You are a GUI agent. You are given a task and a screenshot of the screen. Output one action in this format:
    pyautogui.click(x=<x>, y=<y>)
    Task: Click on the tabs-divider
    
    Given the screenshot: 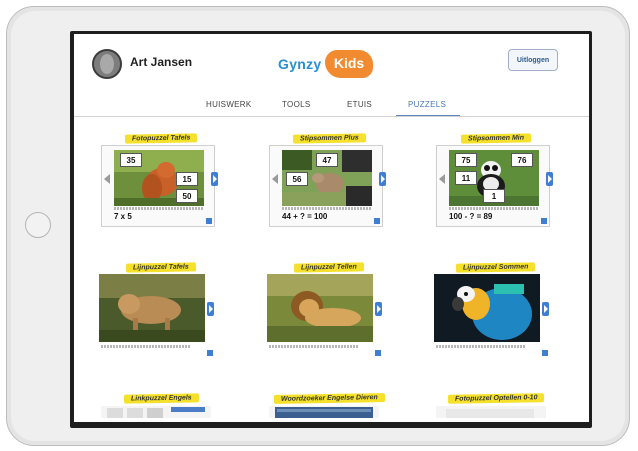 What is the action you would take?
    pyautogui.click(x=331, y=116)
    